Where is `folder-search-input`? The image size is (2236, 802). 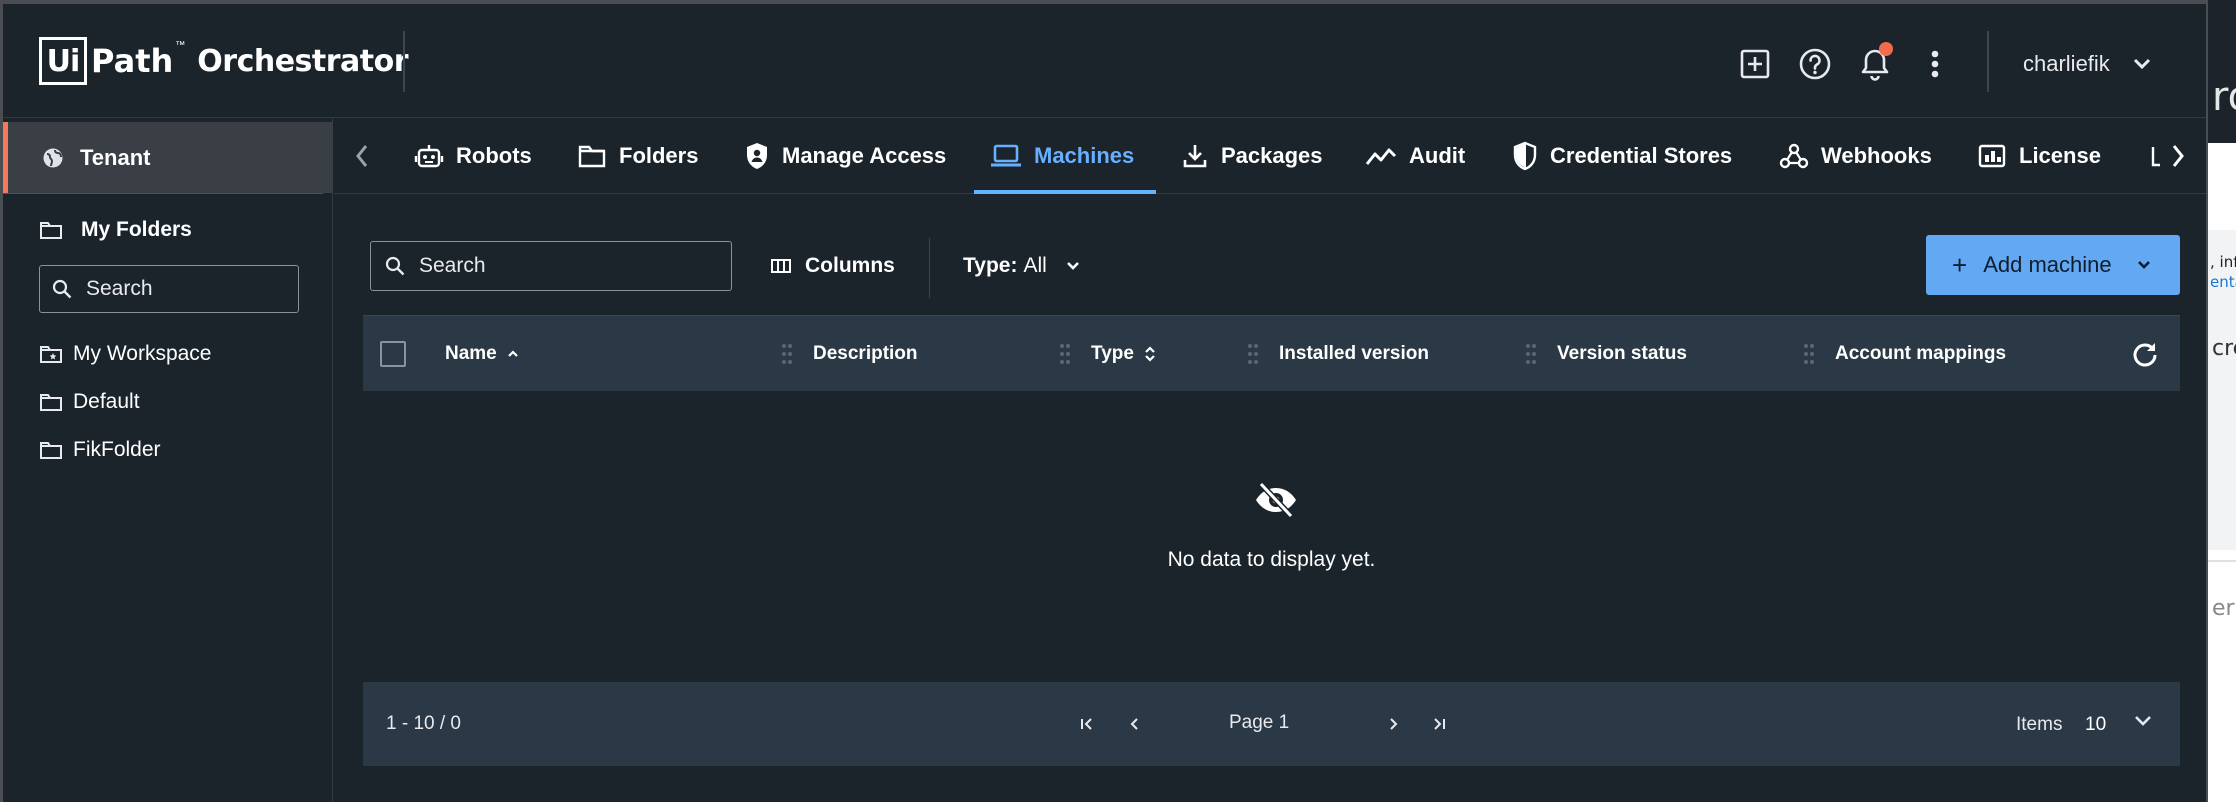 folder-search-input is located at coordinates (186, 289).